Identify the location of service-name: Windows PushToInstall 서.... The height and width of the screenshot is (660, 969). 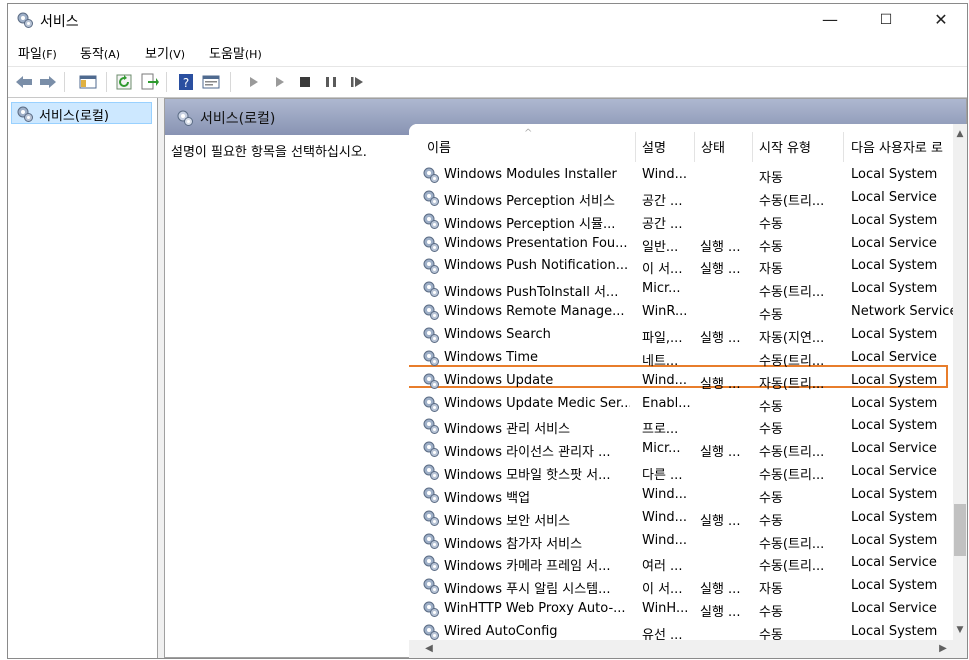
(531, 293).